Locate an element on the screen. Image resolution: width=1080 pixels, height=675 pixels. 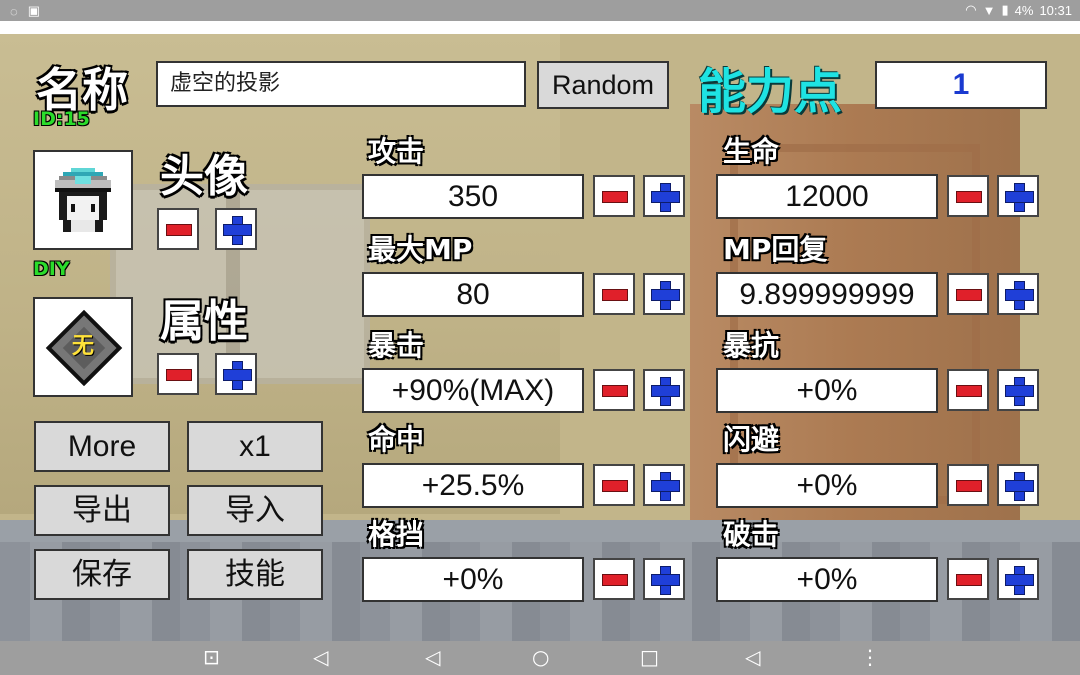
stat-label-mp-regen: MP回复 is located at coordinates (775, 249).